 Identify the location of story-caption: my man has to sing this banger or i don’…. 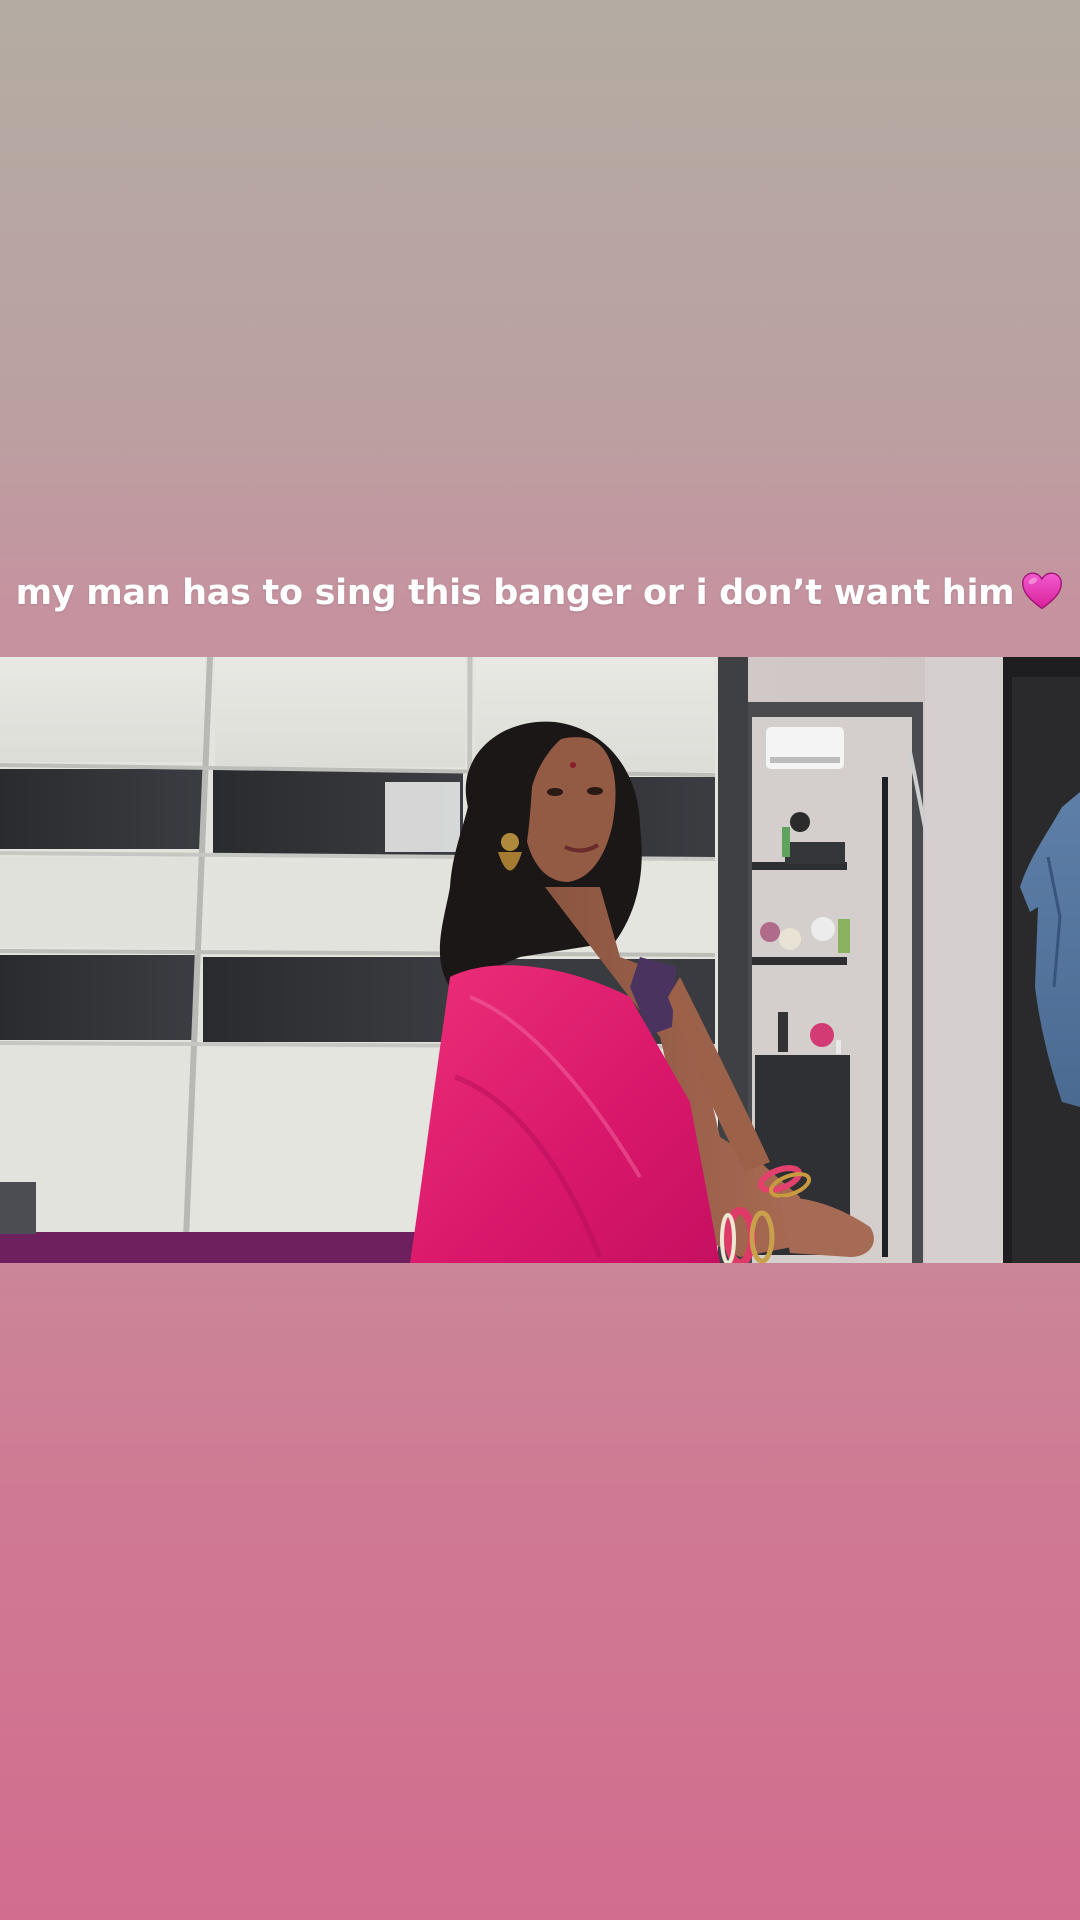
(540, 593).